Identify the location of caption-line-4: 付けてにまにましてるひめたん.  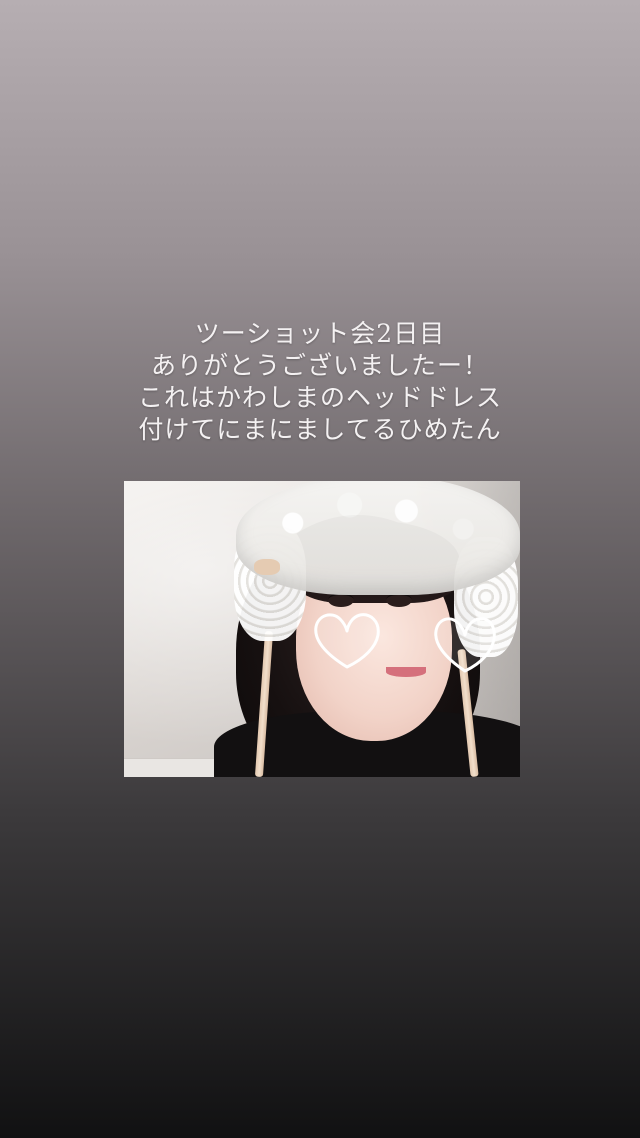
(320, 429).